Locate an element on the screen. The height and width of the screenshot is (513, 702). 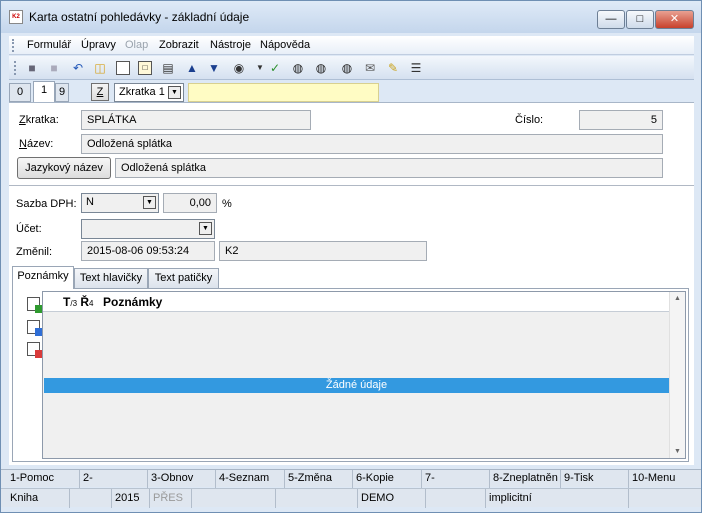
notepad-icon: ✎ is located at coordinates (393, 68).